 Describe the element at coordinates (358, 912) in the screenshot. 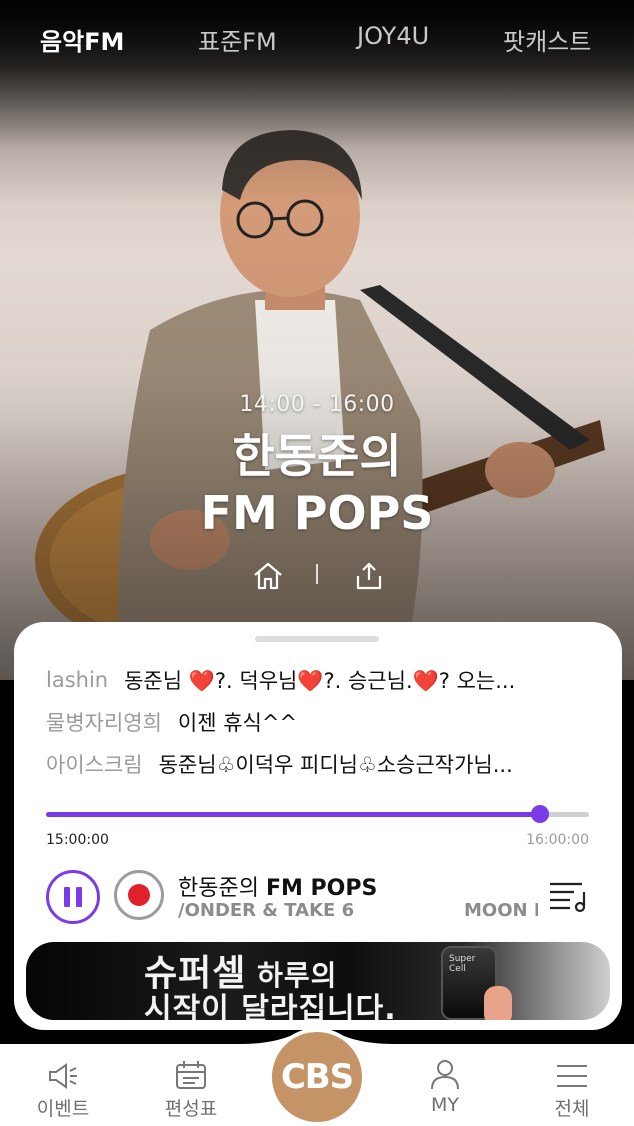

I see `now-playing-song: /ONDER & TAKE 6 MOON RI` at that location.